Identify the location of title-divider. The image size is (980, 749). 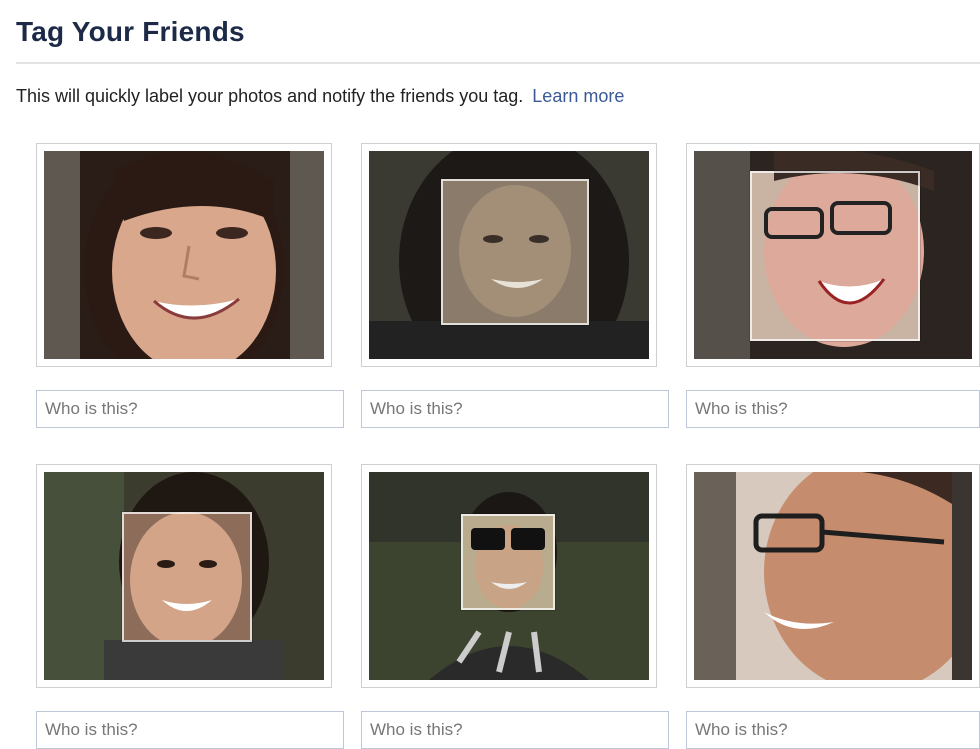
(498, 63).